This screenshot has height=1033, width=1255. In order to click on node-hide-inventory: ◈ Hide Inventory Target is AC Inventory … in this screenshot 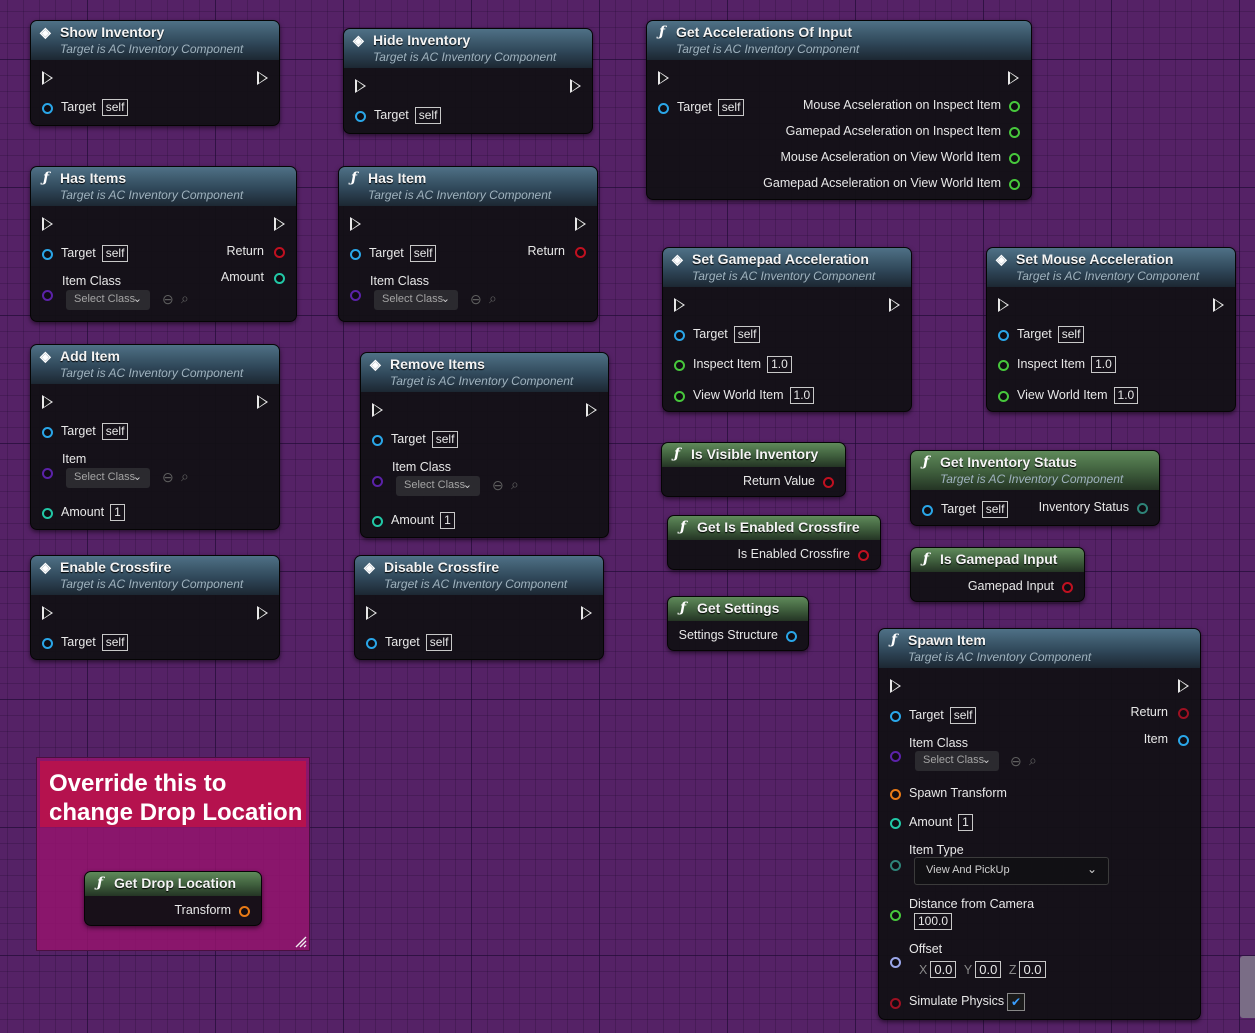, I will do `click(468, 81)`.